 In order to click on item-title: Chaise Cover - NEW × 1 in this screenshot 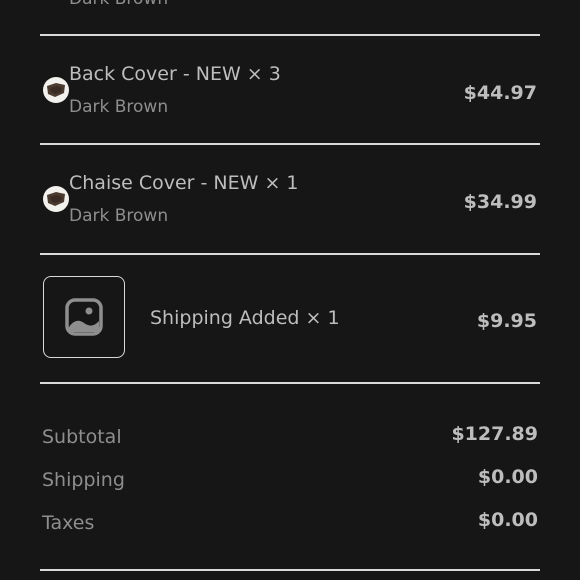, I will do `click(184, 183)`.